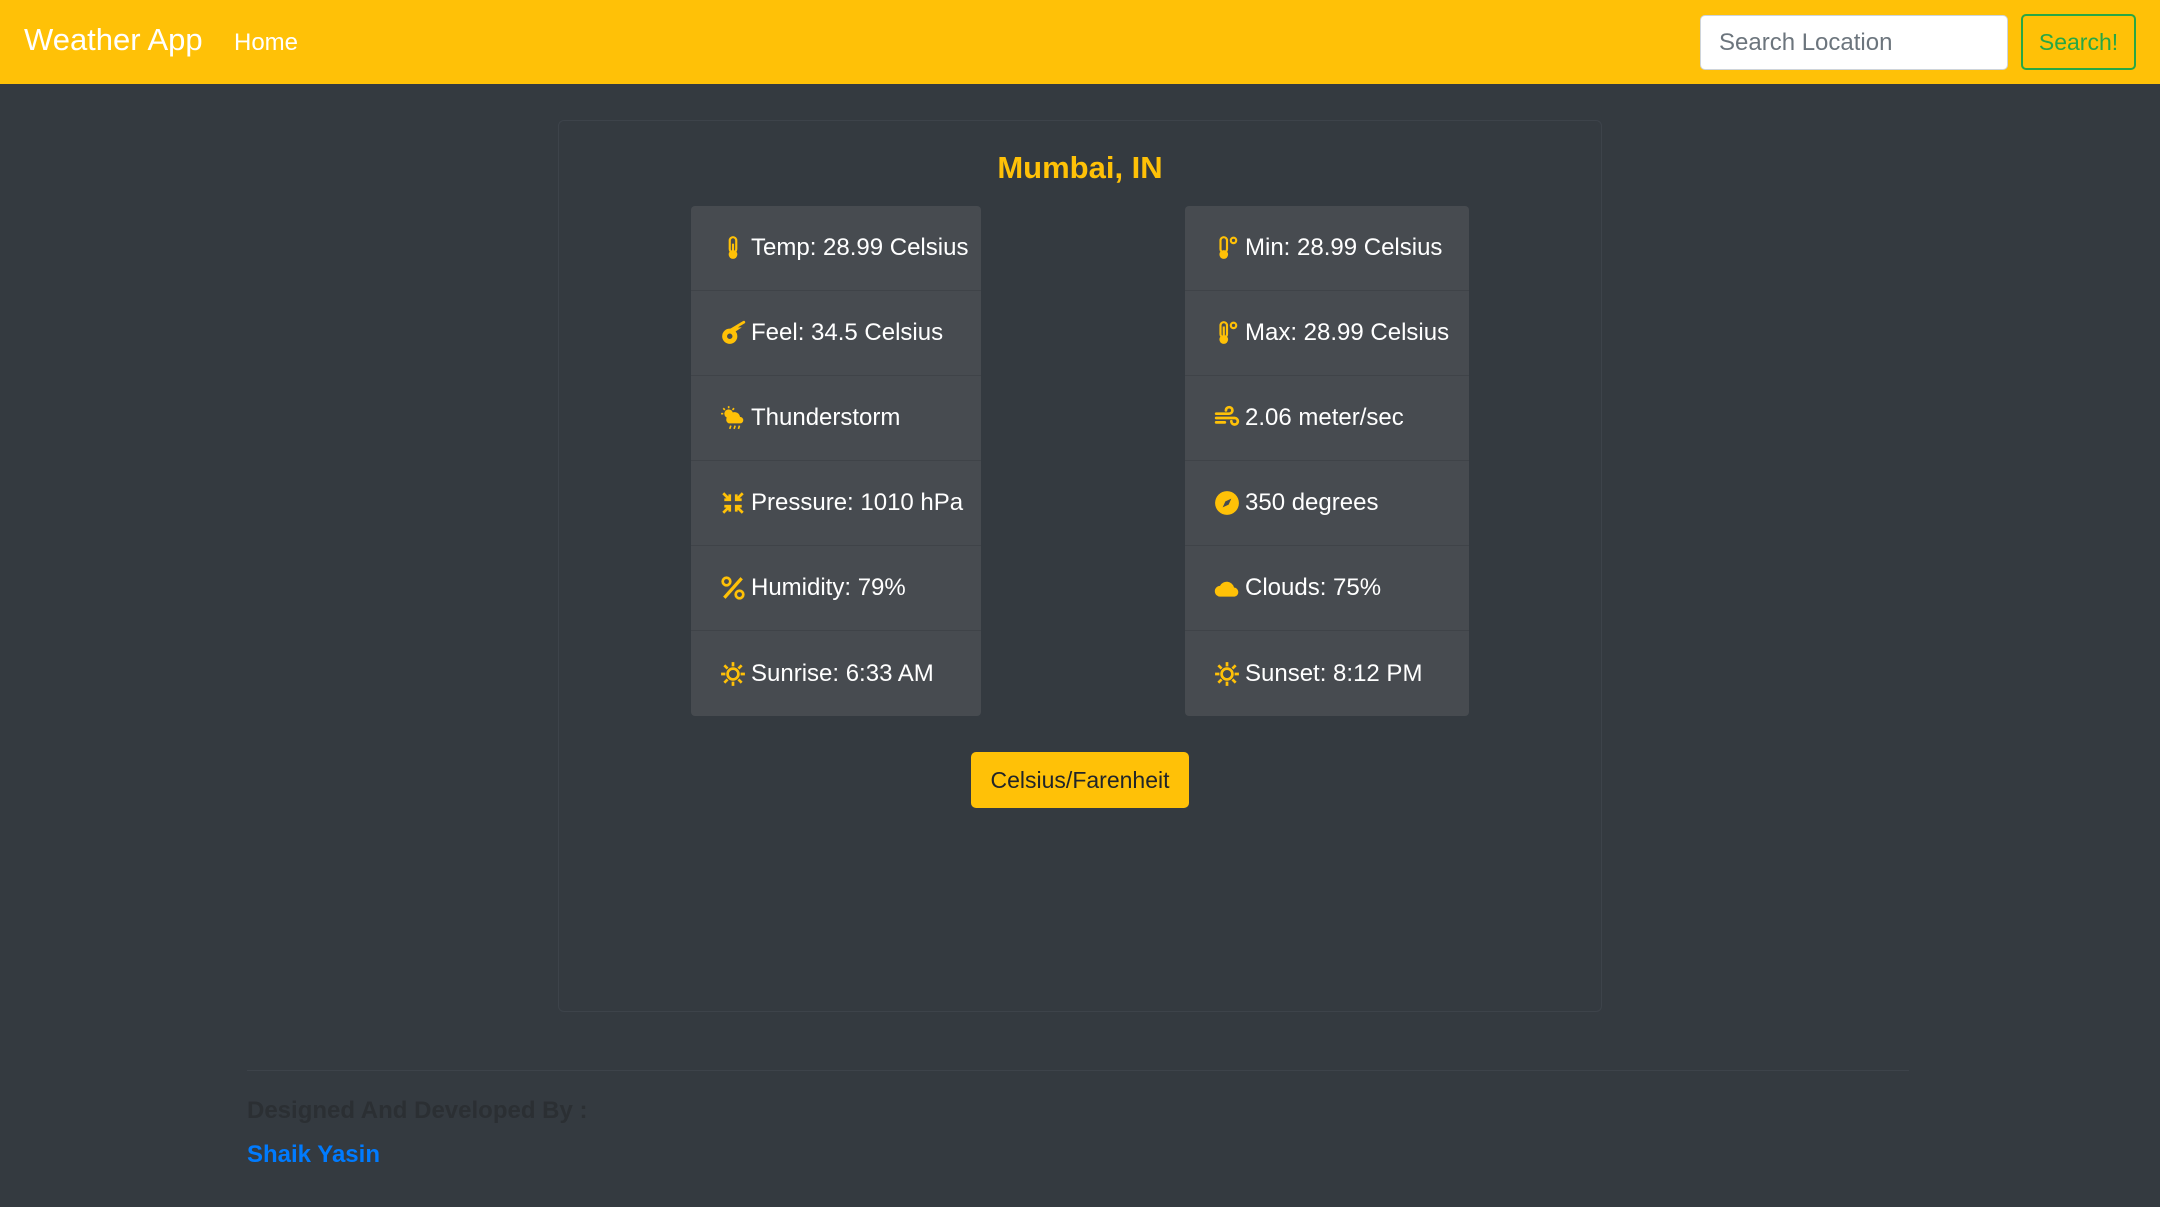  I want to click on clouds-row: Clouds: 75%, so click(1327, 588).